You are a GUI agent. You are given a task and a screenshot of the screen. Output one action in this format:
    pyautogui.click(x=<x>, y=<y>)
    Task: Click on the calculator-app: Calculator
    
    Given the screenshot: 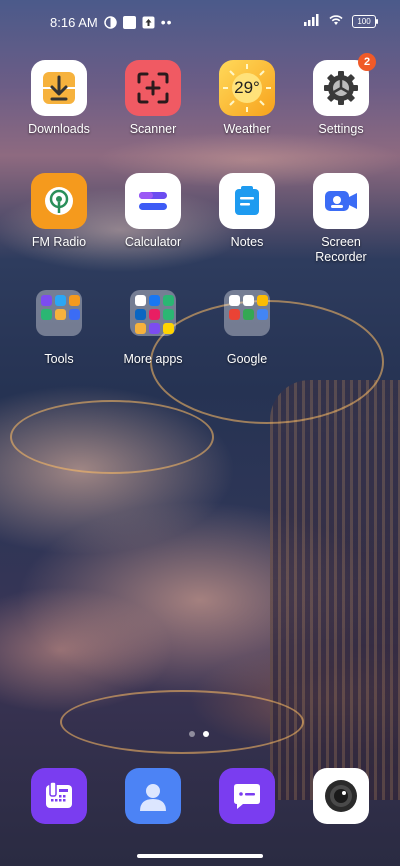 What is the action you would take?
    pyautogui.click(x=153, y=211)
    